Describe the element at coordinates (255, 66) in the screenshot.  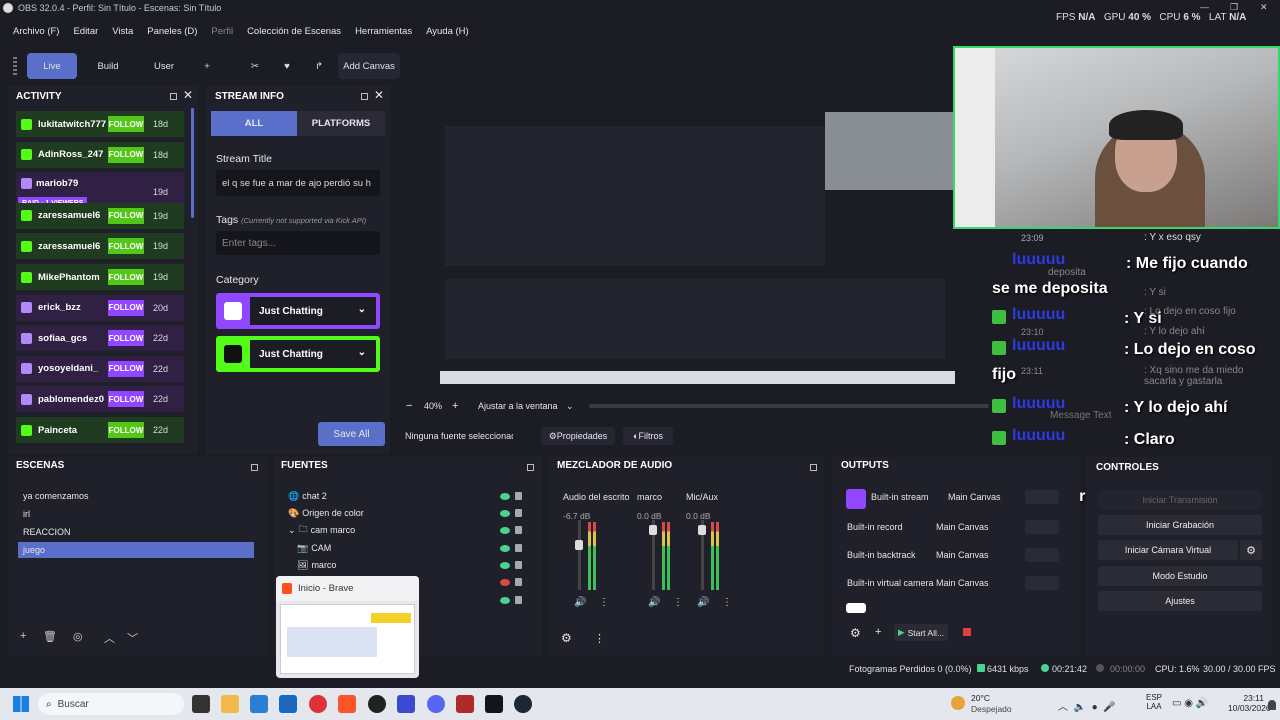
I see `scissors-icon: ✂` at that location.